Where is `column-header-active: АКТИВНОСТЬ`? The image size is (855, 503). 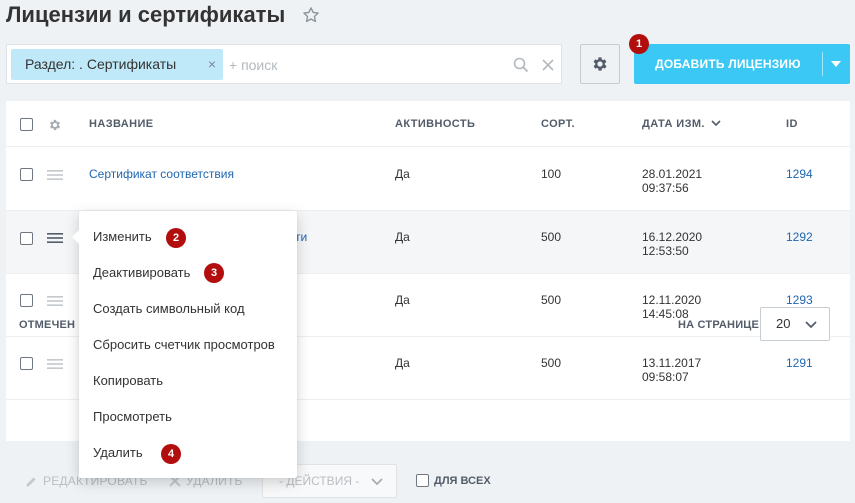 column-header-active: АКТИВНОСТЬ is located at coordinates (435, 124).